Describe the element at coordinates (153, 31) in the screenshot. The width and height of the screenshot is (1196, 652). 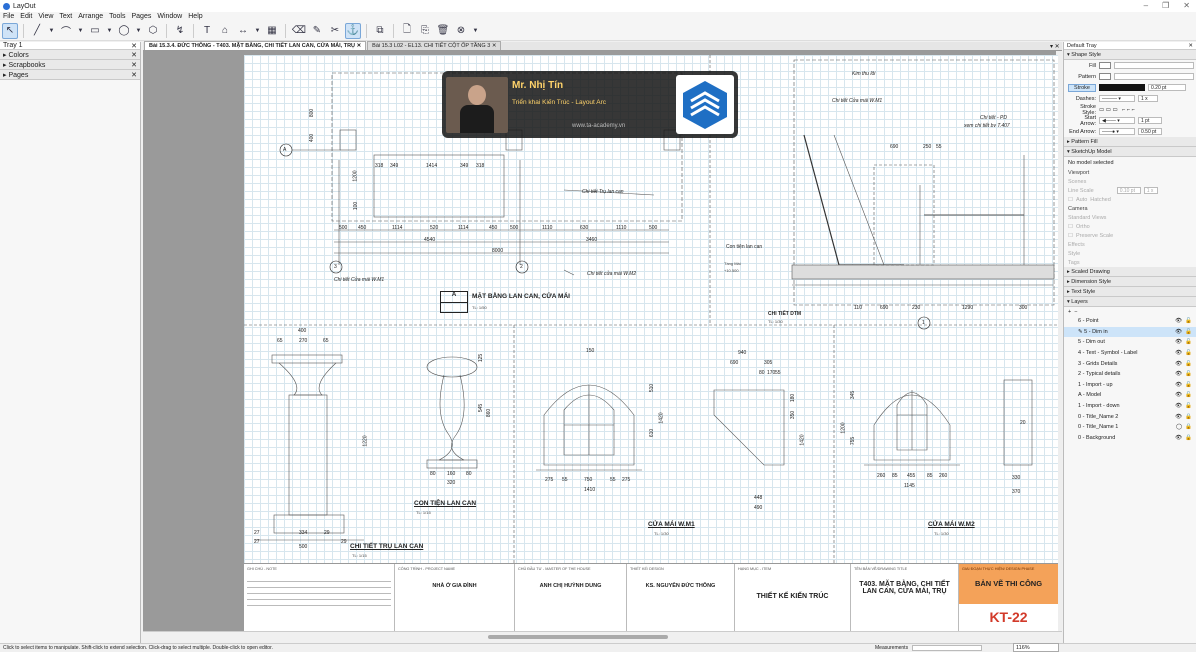
I see `polygon-tool-icon: ⬡` at that location.